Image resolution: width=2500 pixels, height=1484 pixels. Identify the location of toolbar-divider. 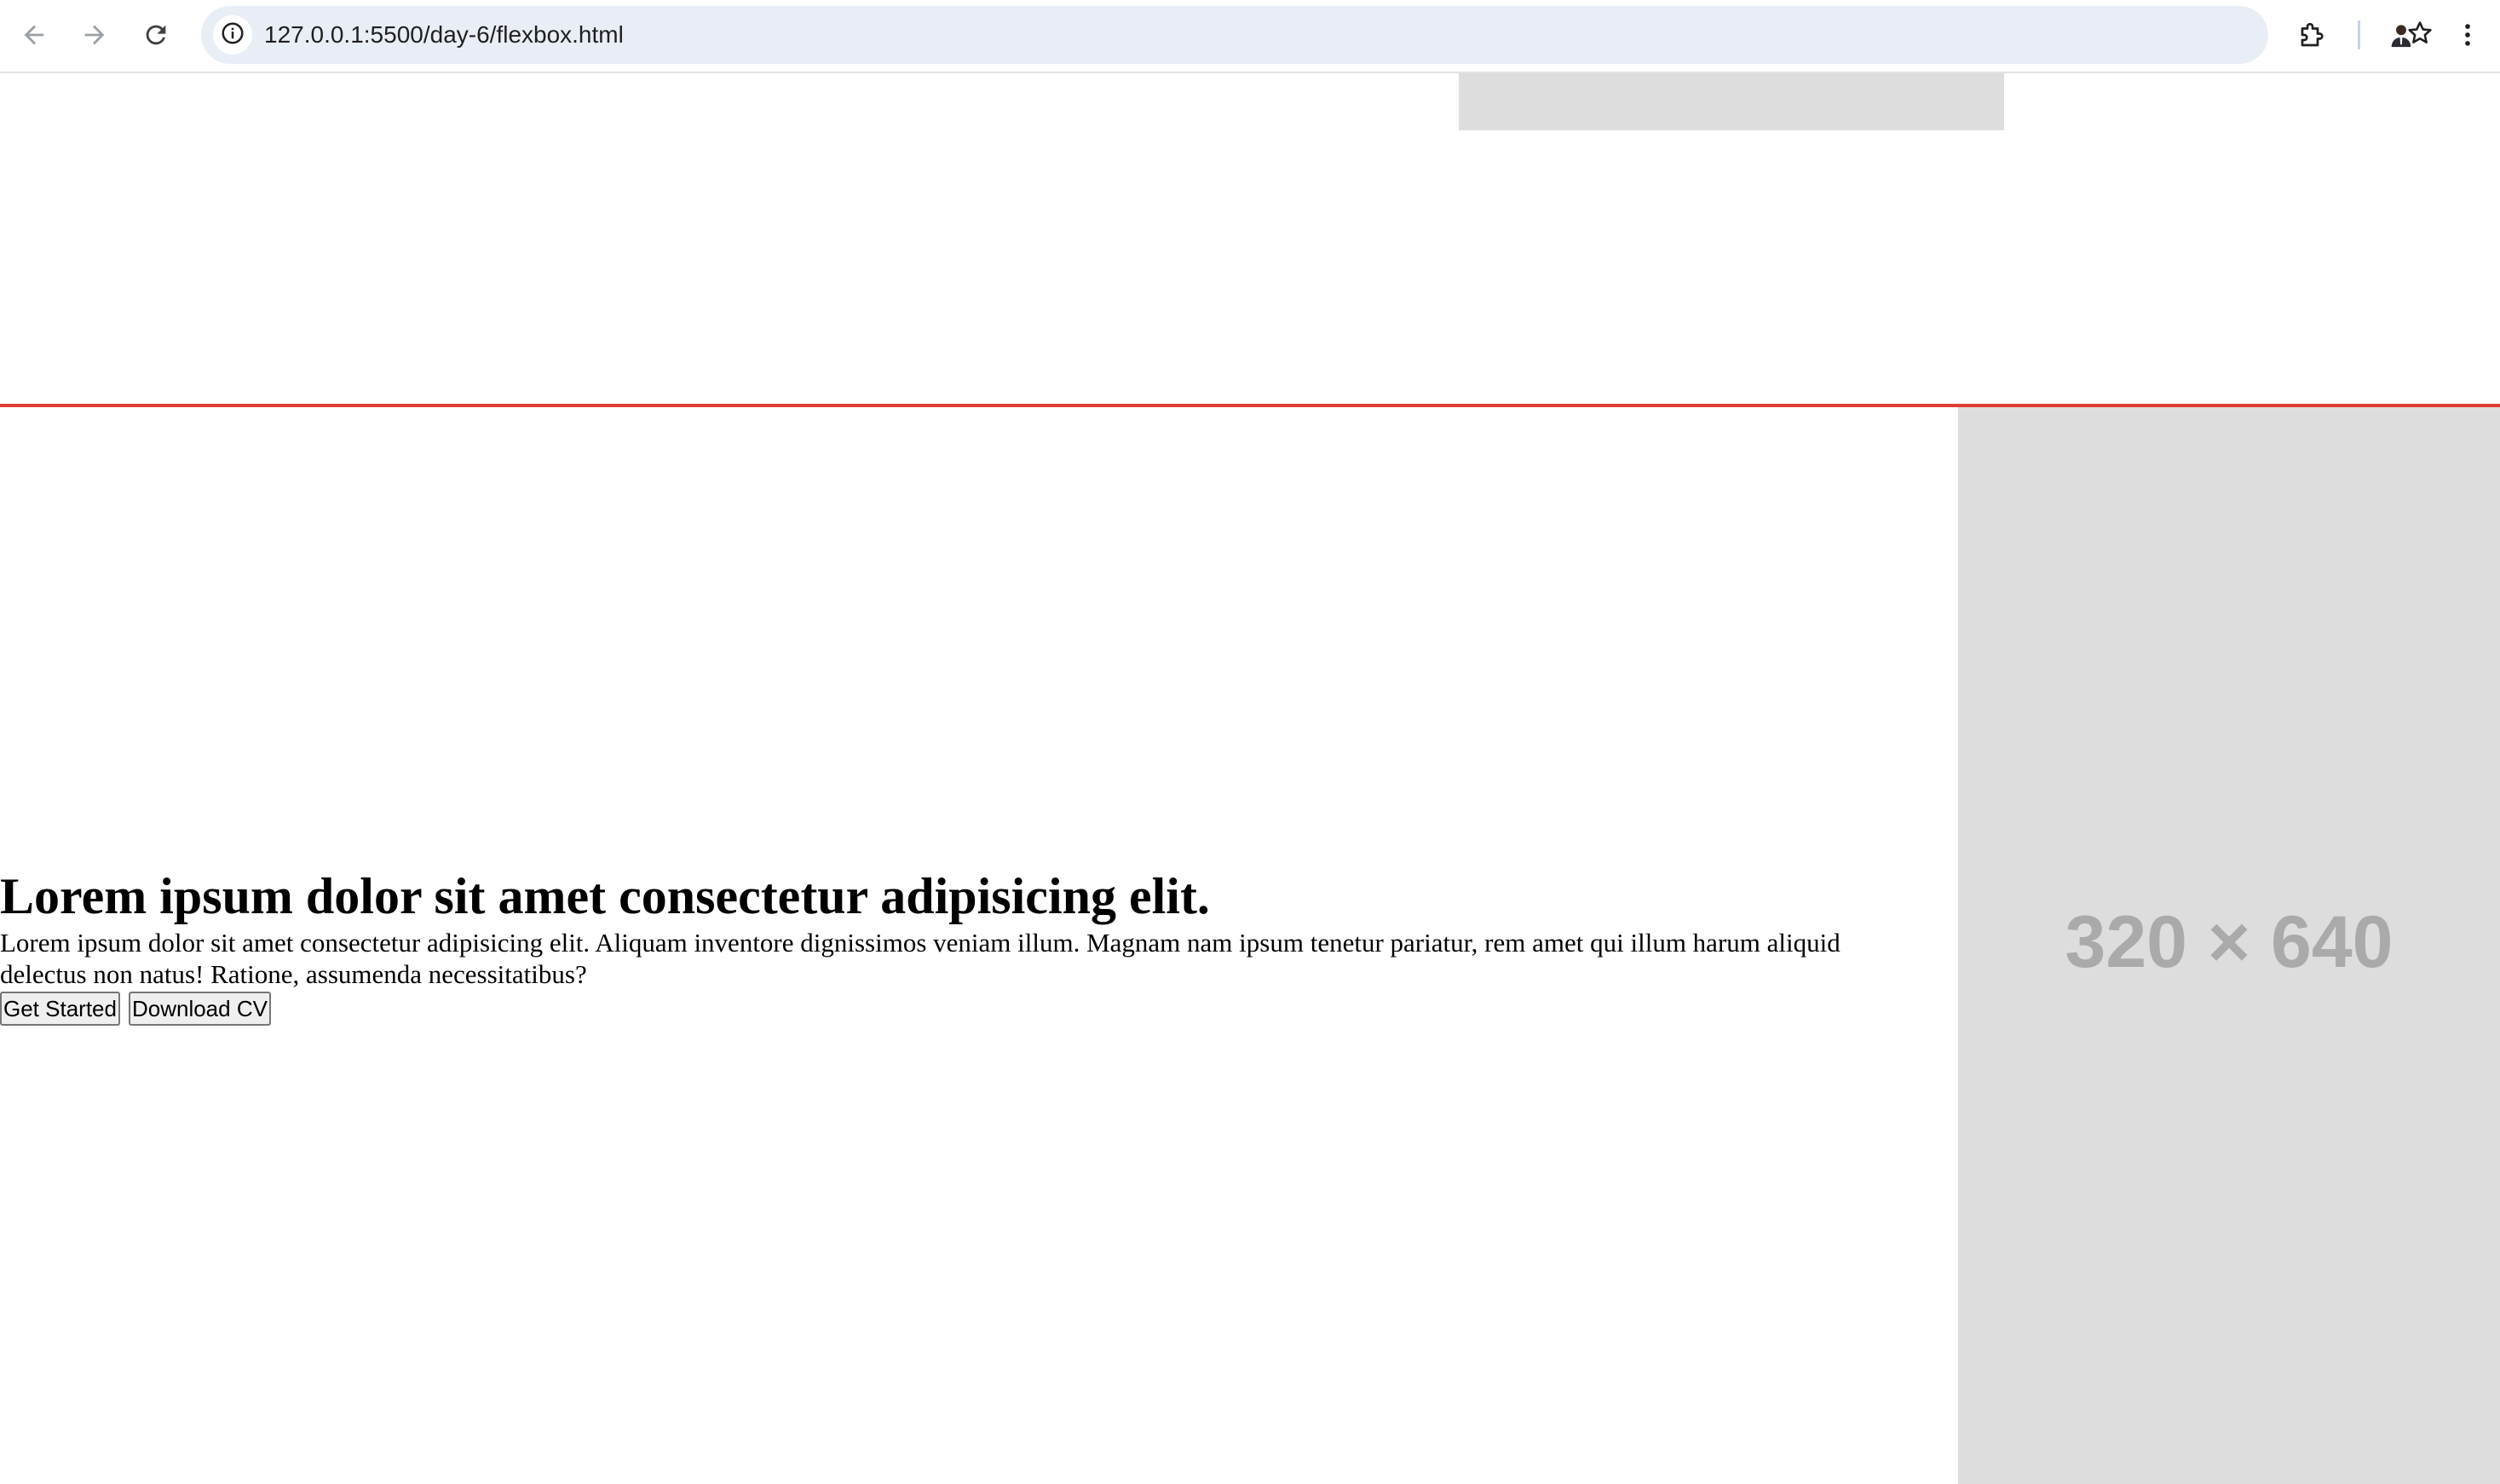
(2359, 34).